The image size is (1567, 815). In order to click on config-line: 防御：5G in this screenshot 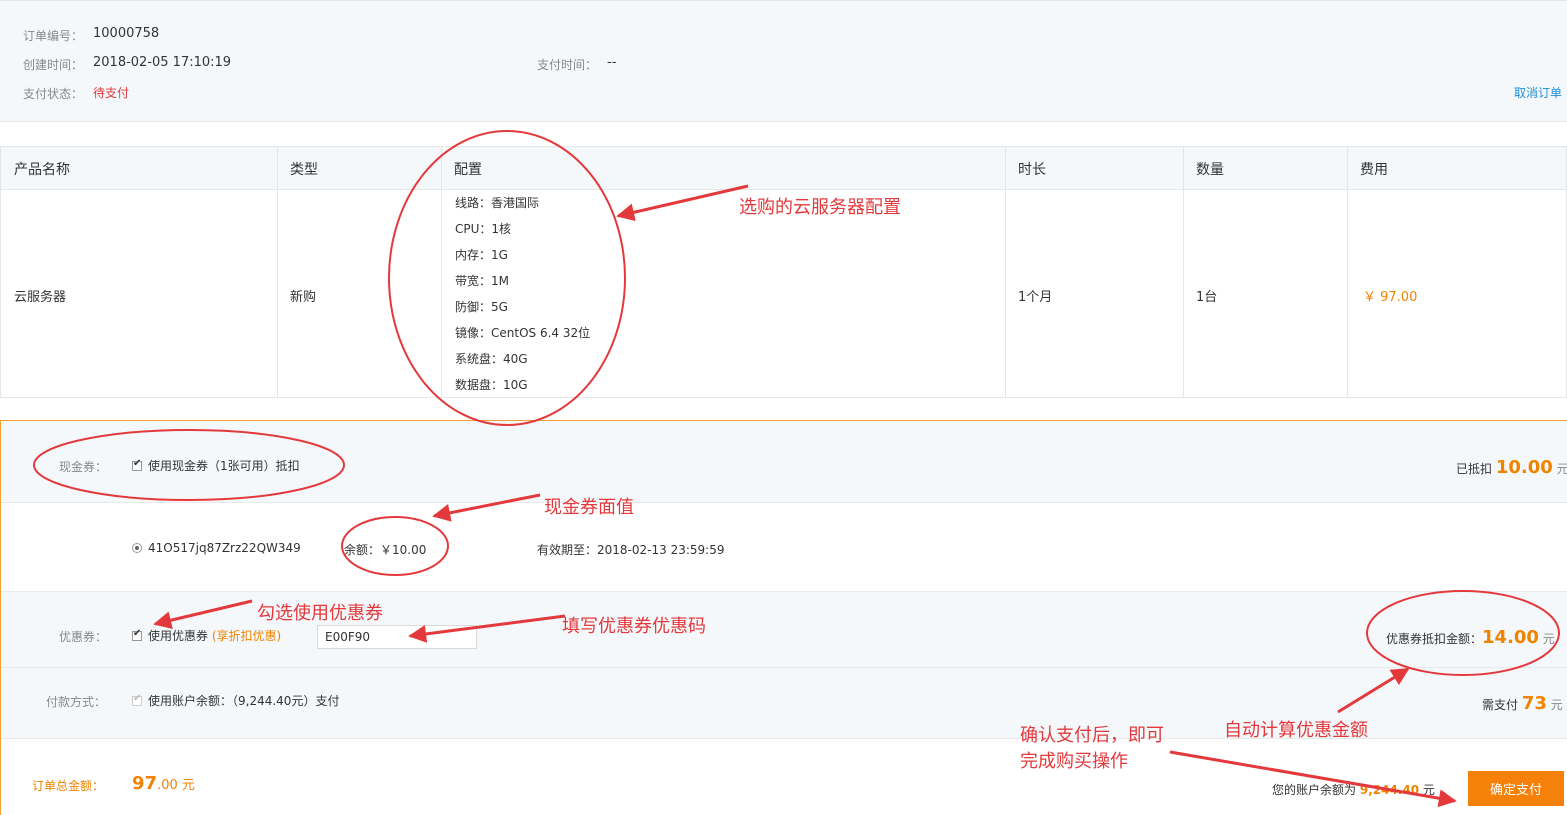, I will do `click(481, 307)`.